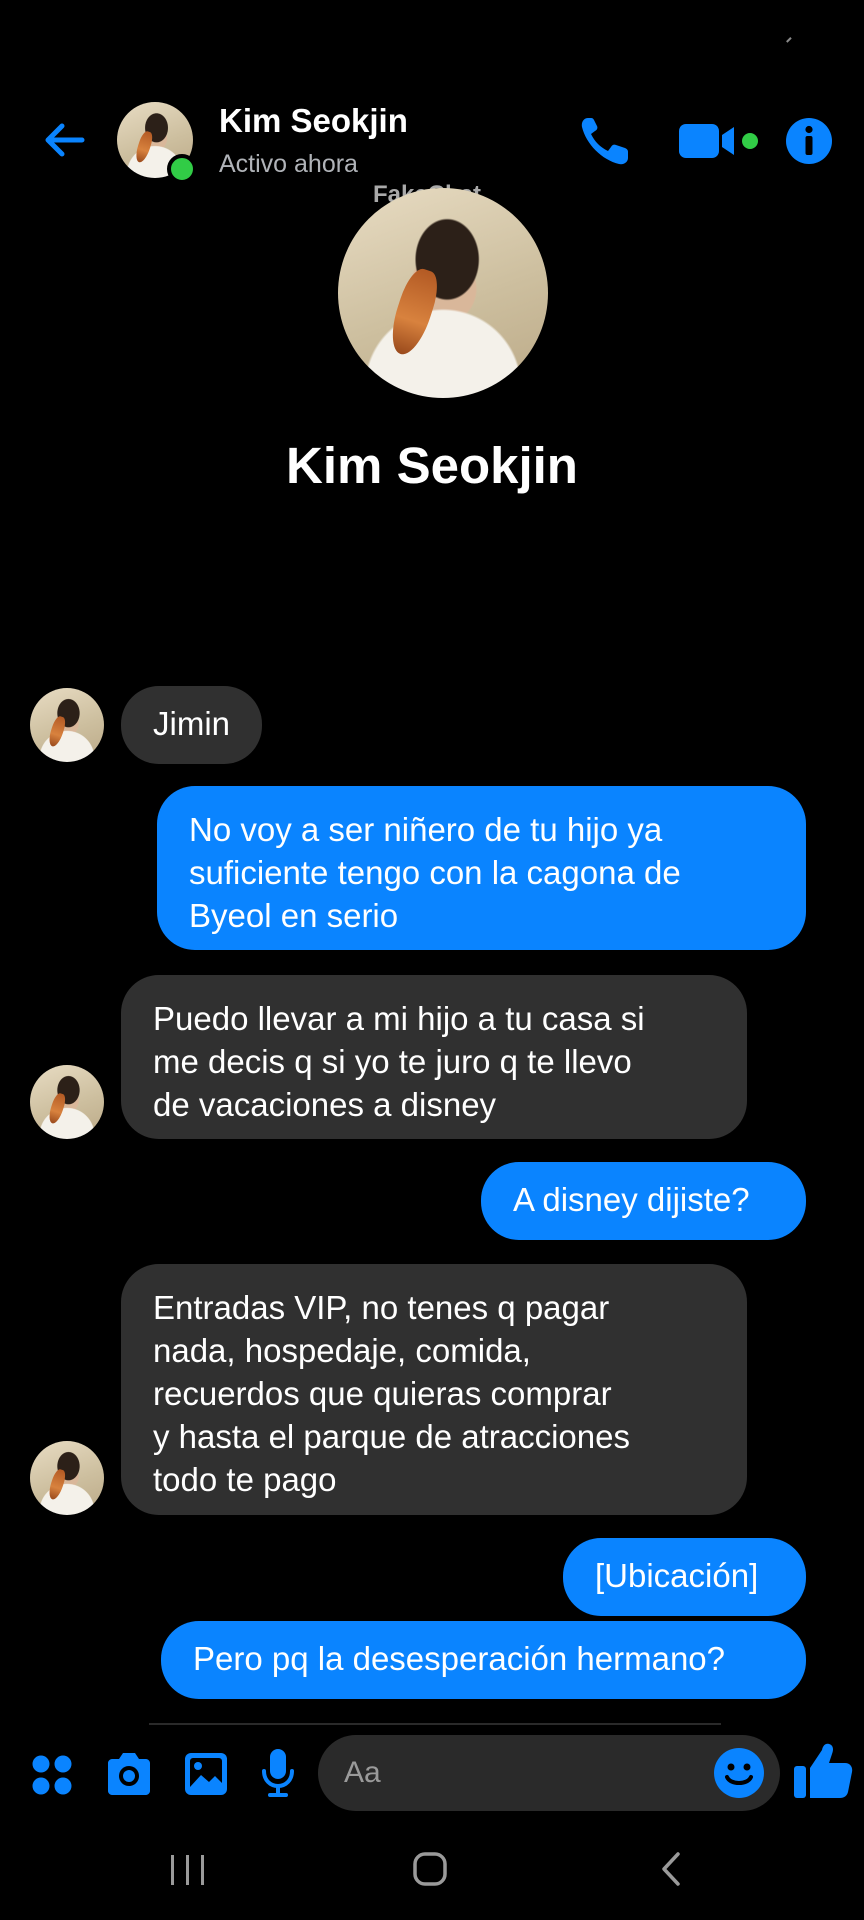 Image resolution: width=864 pixels, height=1920 pixels. I want to click on home-icon, so click(430, 1869).